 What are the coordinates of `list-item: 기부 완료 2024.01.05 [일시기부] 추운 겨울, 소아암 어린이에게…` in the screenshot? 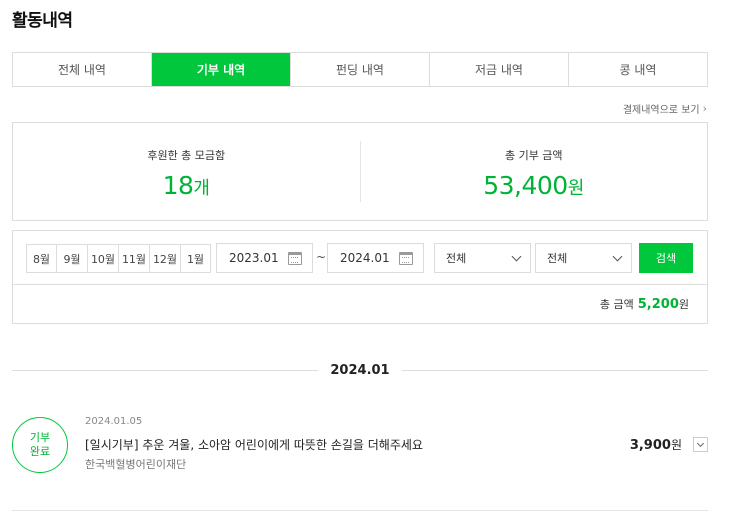 It's located at (360, 445).